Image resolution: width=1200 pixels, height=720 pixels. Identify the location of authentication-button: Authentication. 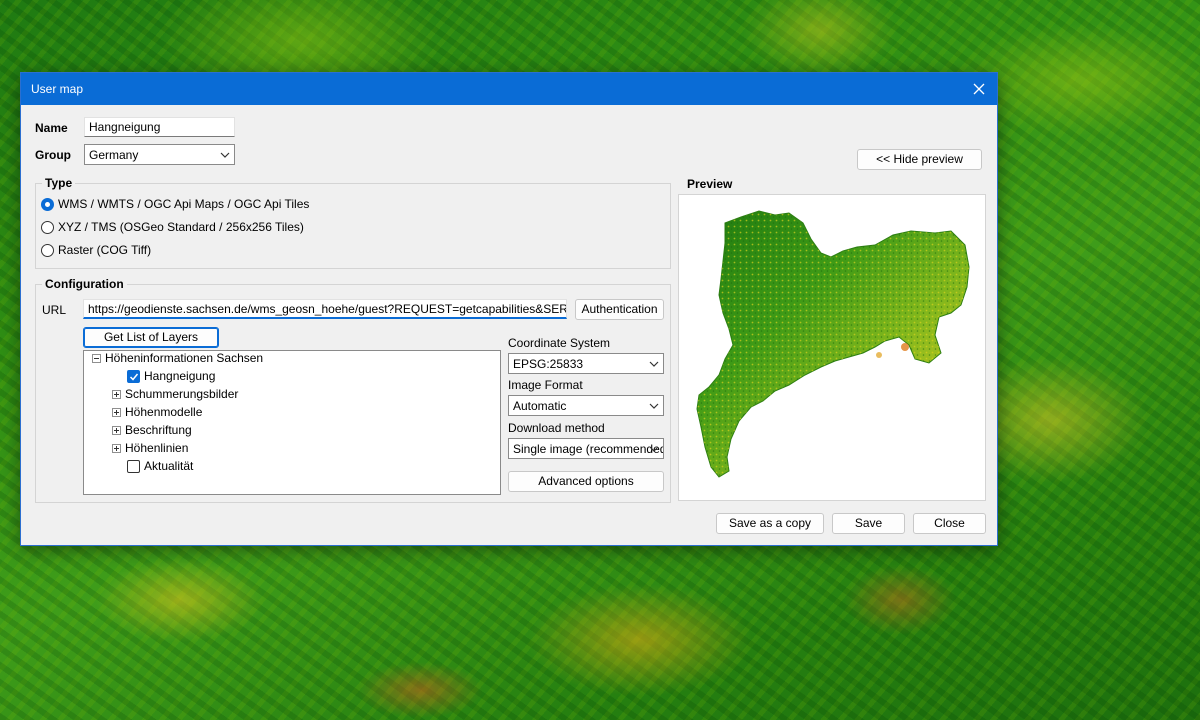
(619, 309).